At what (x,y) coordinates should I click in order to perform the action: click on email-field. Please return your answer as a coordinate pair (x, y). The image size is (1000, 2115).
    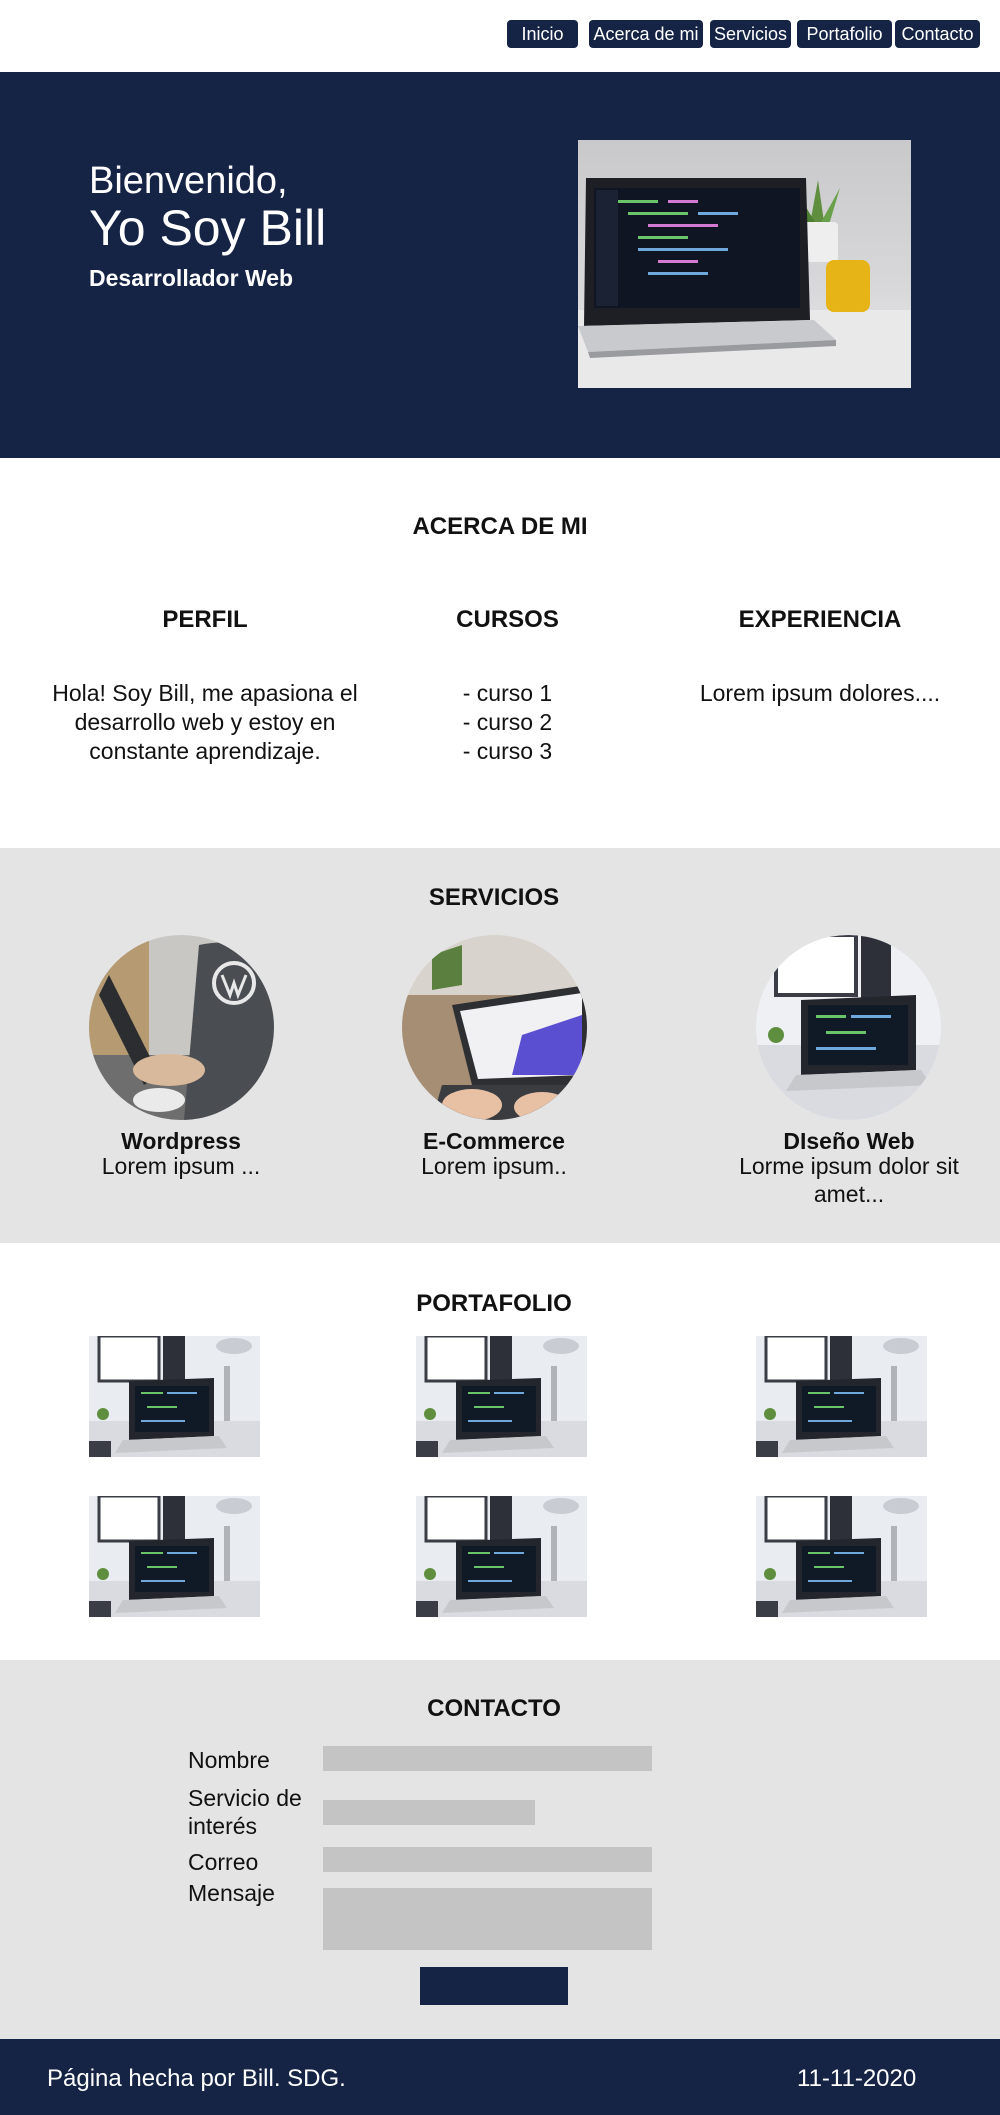
    Looking at the image, I should click on (487, 1859).